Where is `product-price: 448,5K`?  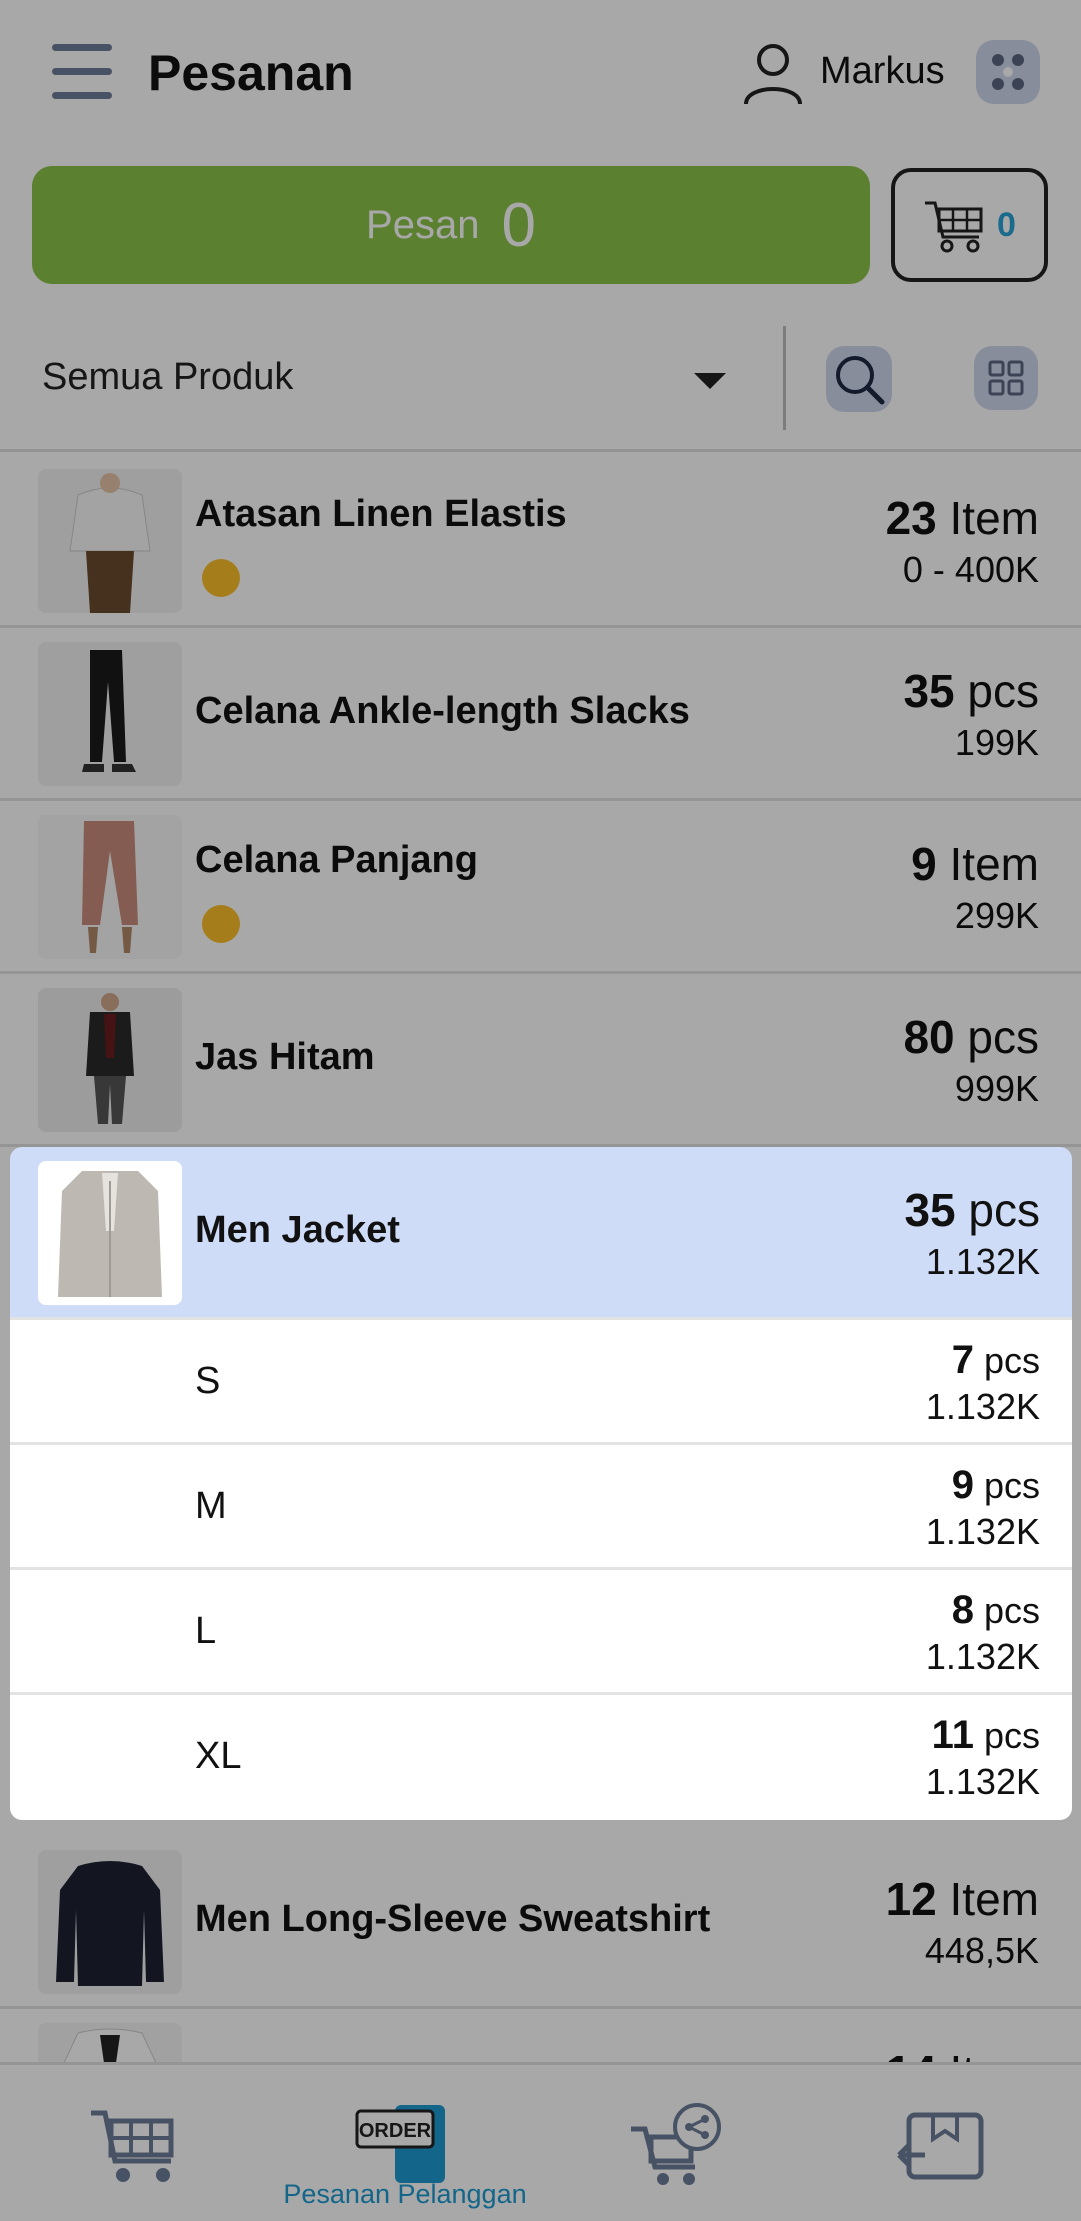
product-price: 448,5K is located at coordinates (981, 1950).